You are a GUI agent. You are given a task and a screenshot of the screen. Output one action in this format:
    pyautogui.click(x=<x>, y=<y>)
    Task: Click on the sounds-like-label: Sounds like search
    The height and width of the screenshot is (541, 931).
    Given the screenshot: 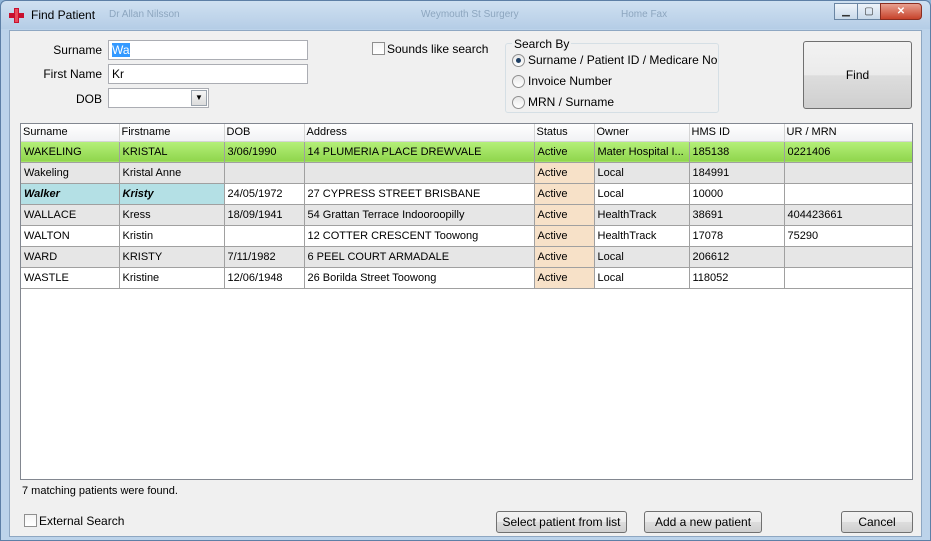 What is the action you would take?
    pyautogui.click(x=438, y=49)
    